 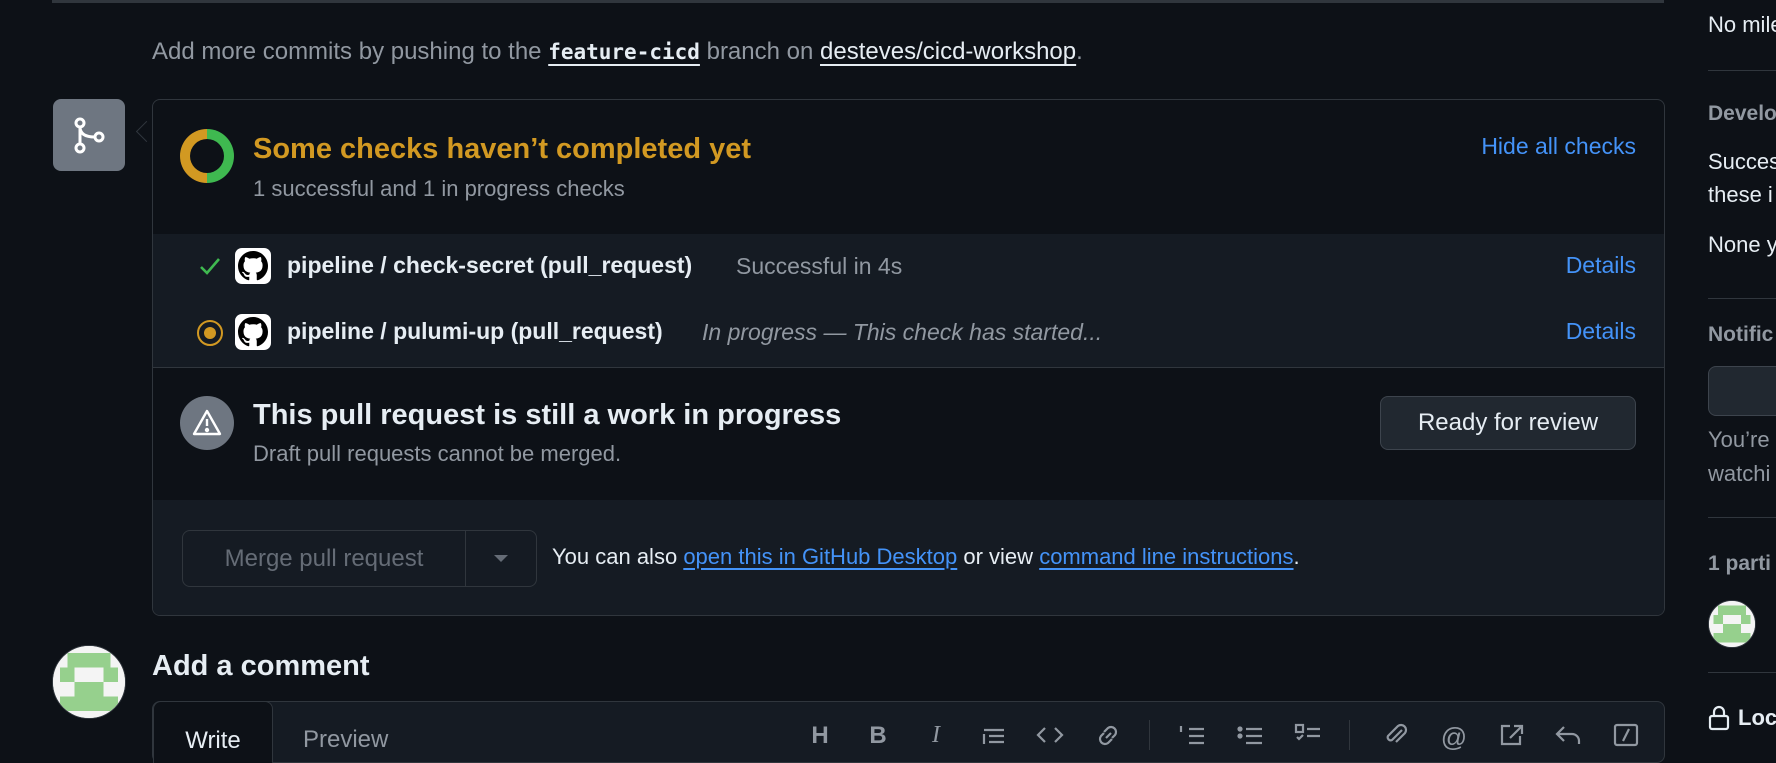 What do you see at coordinates (936, 737) in the screenshot?
I see `italic-icon: I` at bounding box center [936, 737].